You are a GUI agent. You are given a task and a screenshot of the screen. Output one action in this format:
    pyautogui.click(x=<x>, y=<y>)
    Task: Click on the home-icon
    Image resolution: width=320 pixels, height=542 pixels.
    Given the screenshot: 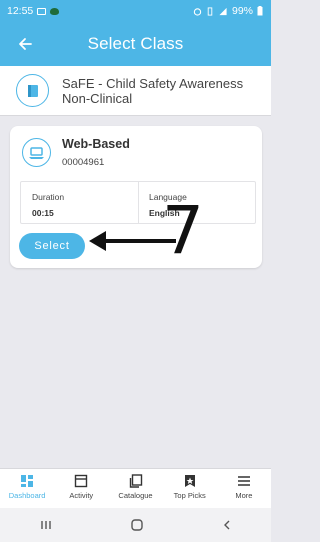 What is the action you would take?
    pyautogui.click(x=137, y=525)
    